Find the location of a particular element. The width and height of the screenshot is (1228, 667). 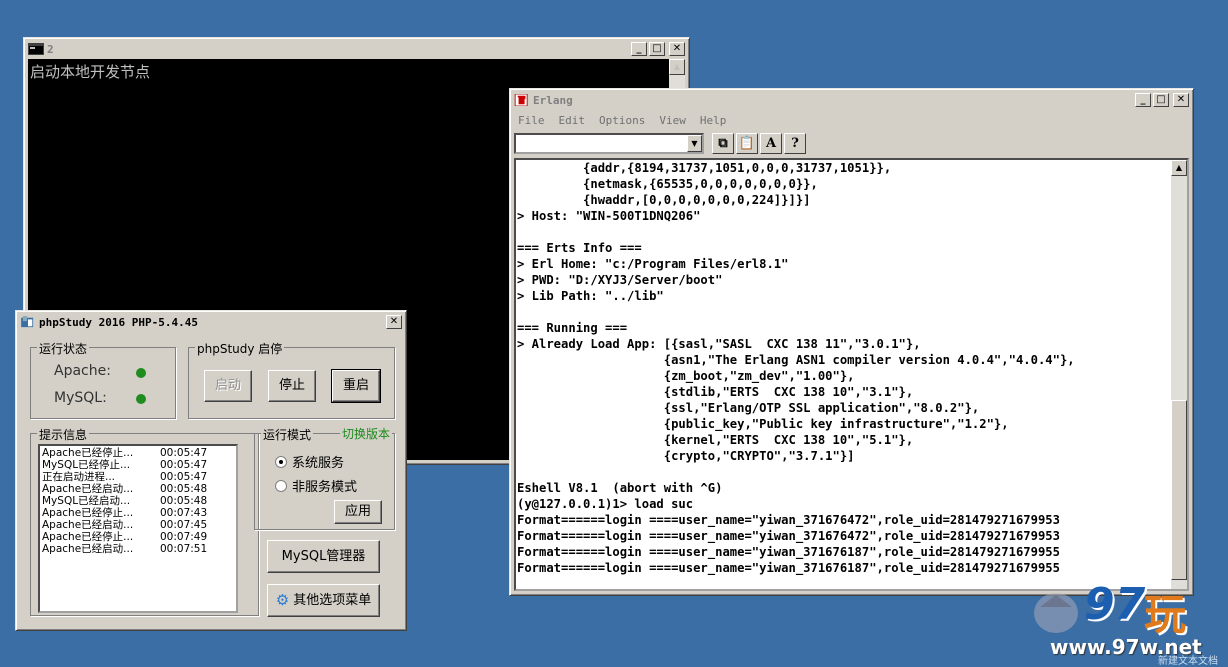

scroll-thumb is located at coordinates (1179, 490).